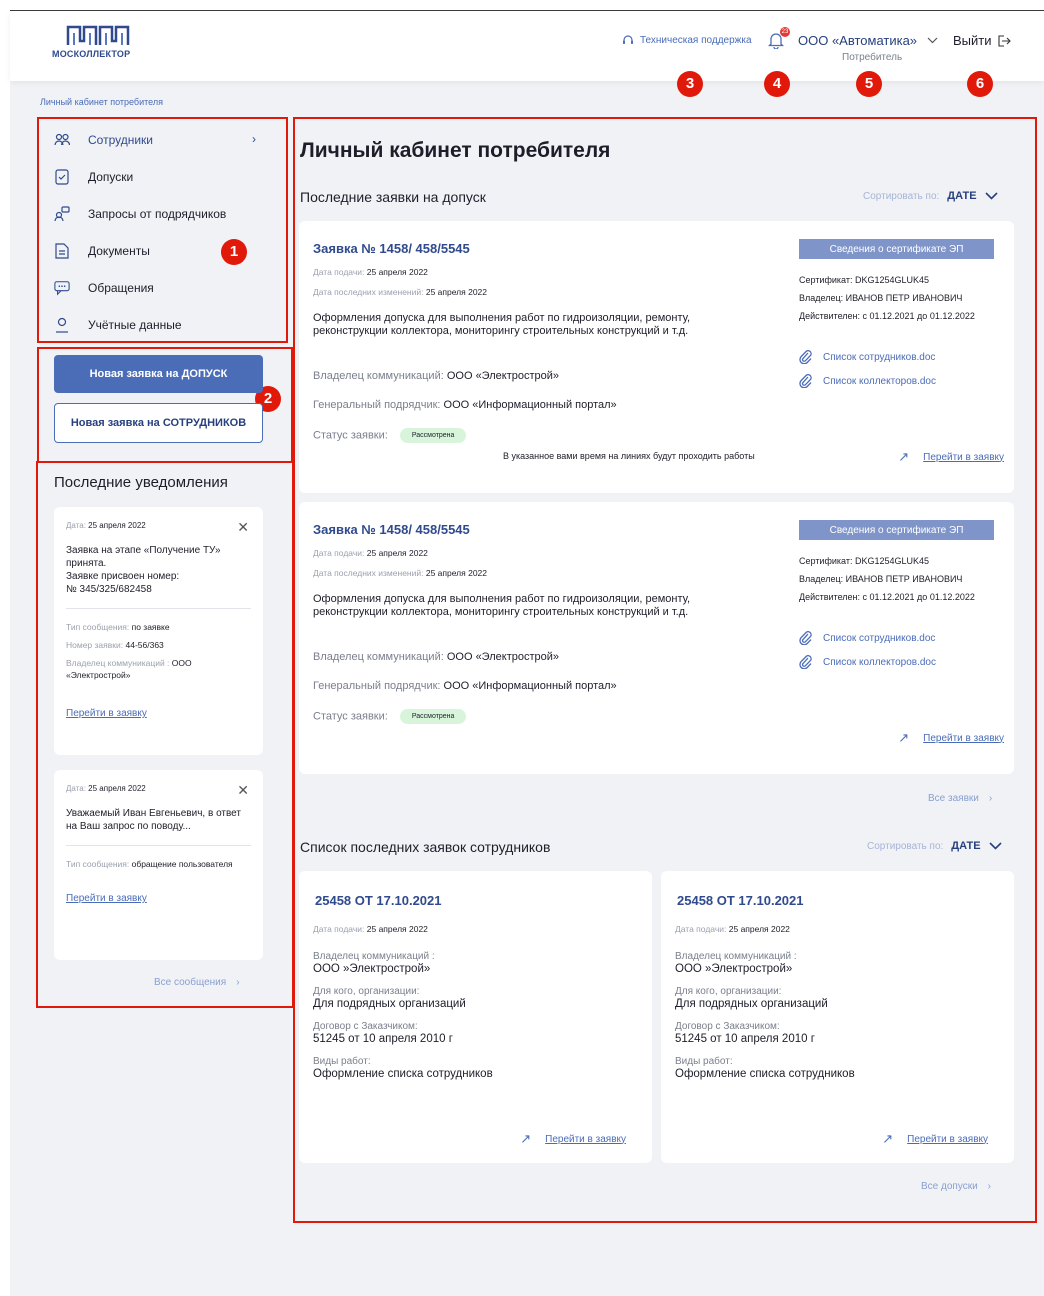  What do you see at coordinates (949, 1186) in the screenshot?
I see `all-access-label: Все допуски` at bounding box center [949, 1186].